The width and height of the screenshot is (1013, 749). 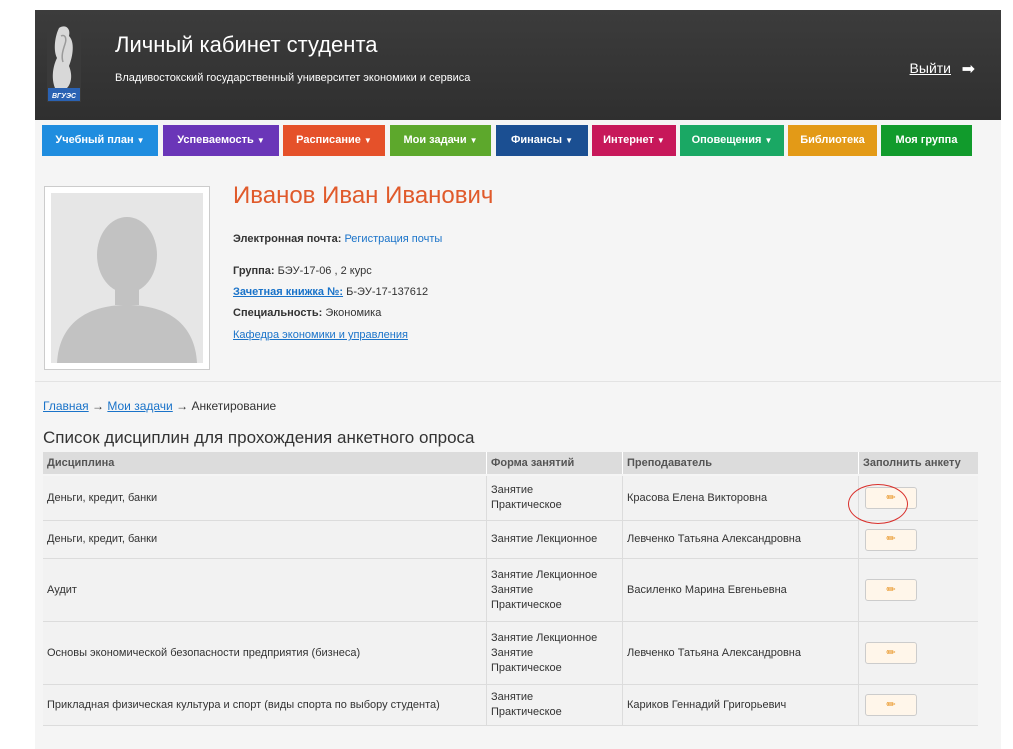 What do you see at coordinates (393, 239) in the screenshot?
I see `email-register-link: Регистрация почты` at bounding box center [393, 239].